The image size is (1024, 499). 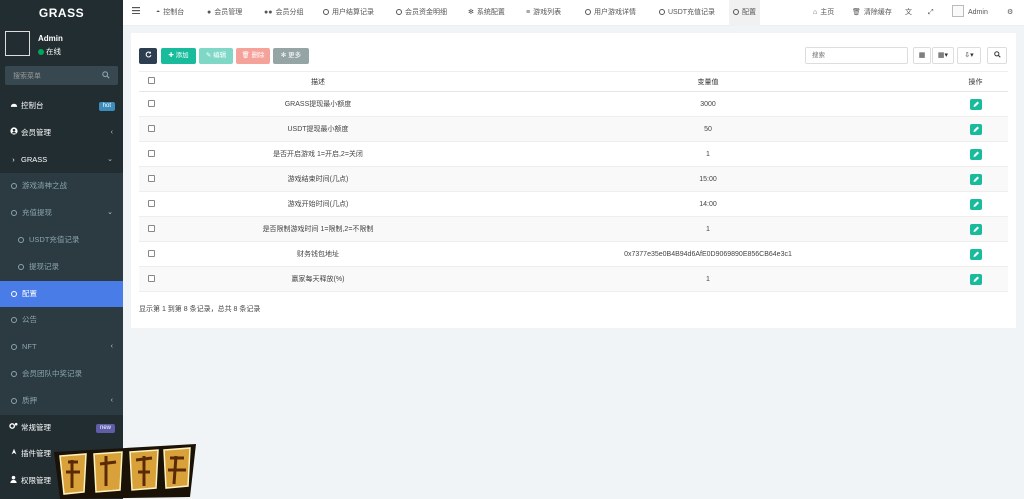 I want to click on bars-icon, so click(x=136, y=11).